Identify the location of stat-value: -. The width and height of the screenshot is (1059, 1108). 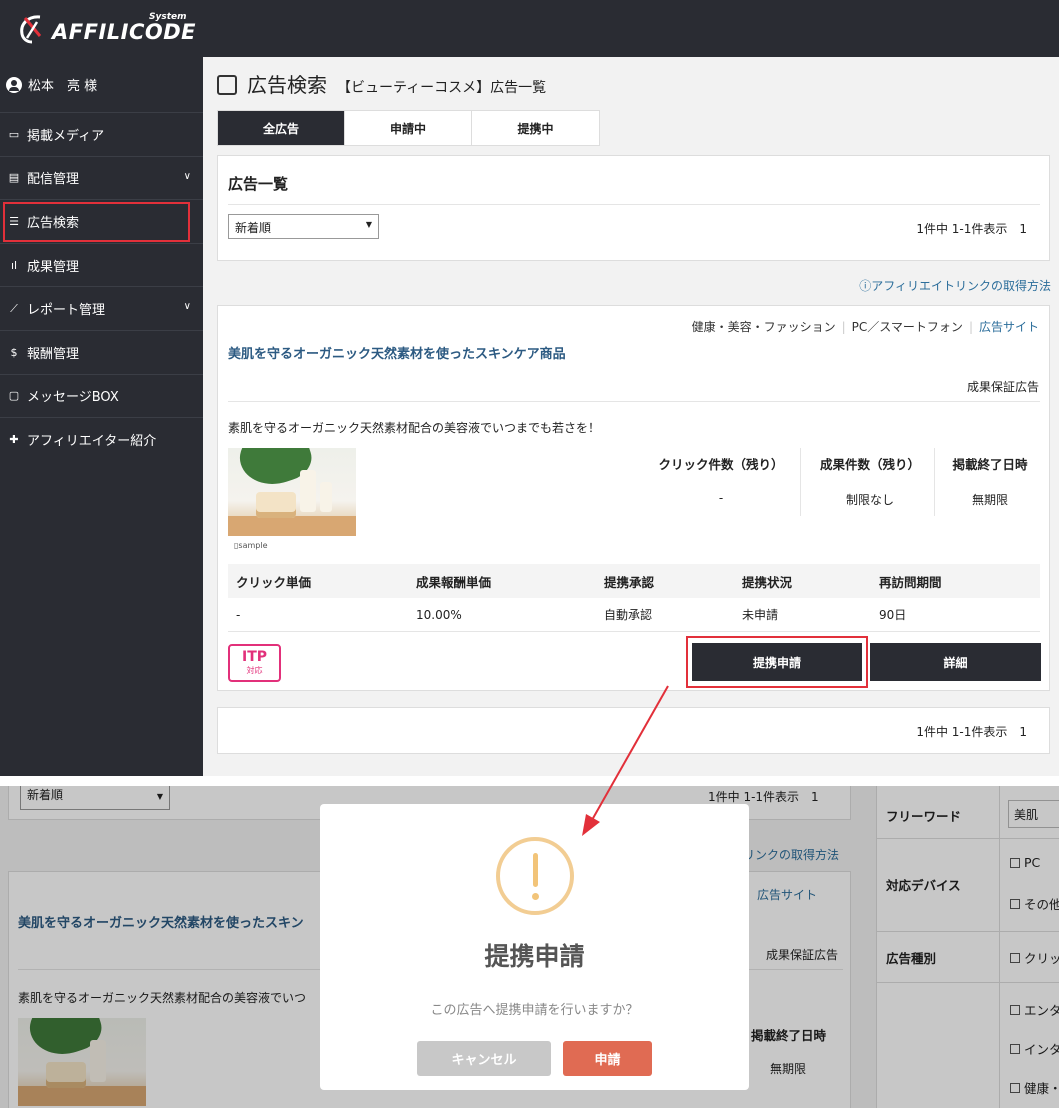
(721, 498).